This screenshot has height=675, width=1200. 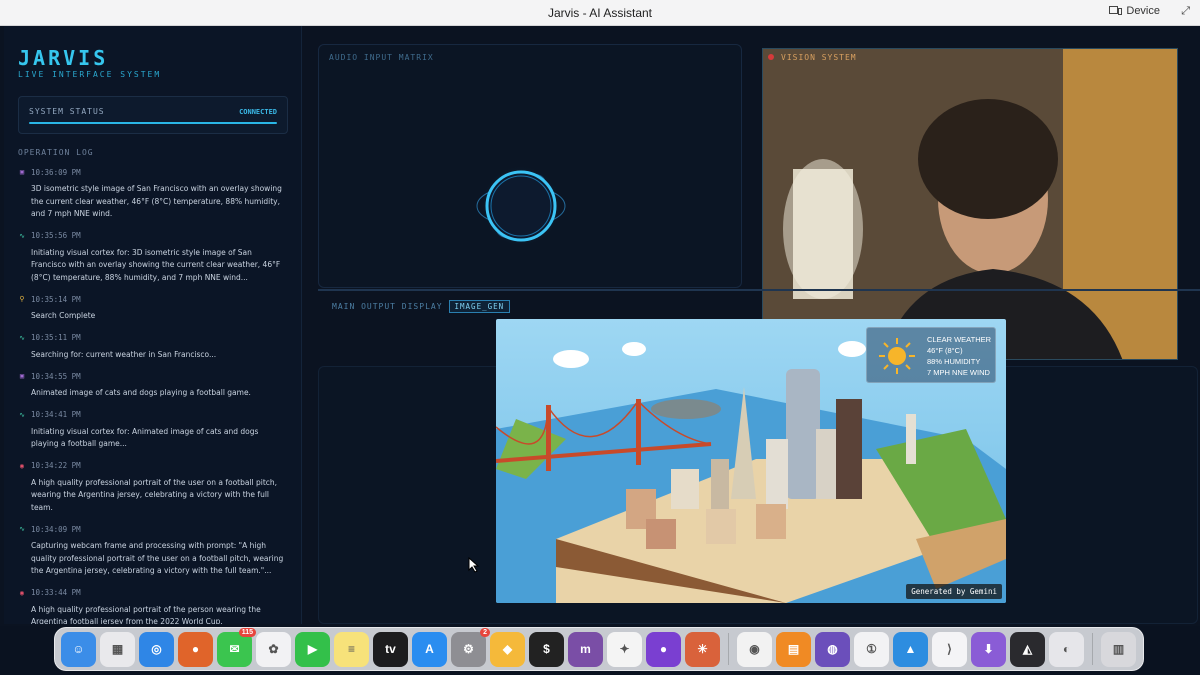 I want to click on safari-icon: ◎, so click(x=156, y=649).